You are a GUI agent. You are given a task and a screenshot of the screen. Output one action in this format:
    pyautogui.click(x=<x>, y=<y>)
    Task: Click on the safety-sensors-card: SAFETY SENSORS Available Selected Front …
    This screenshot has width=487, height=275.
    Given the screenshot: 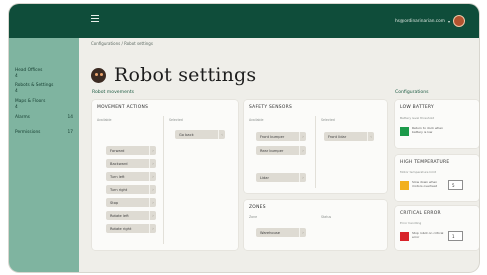 What is the action you would take?
    pyautogui.click(x=315, y=146)
    